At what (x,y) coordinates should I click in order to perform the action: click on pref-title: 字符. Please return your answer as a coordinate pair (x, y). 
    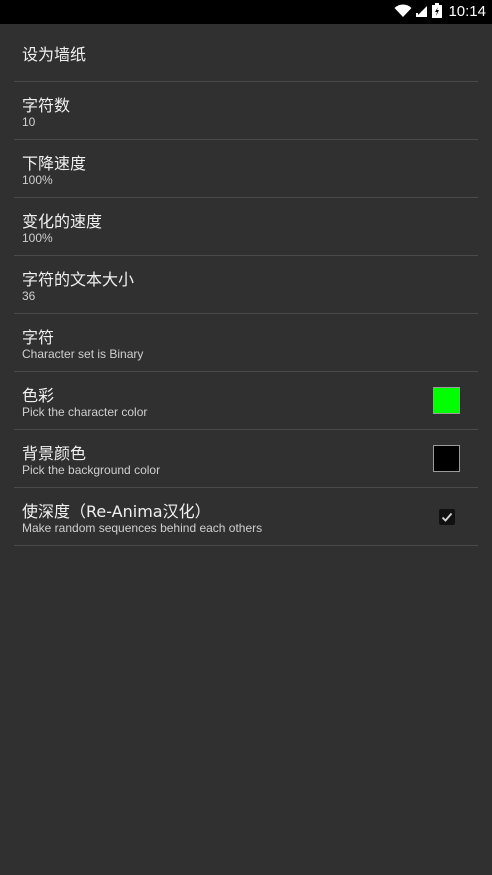
    Looking at the image, I should click on (38, 337).